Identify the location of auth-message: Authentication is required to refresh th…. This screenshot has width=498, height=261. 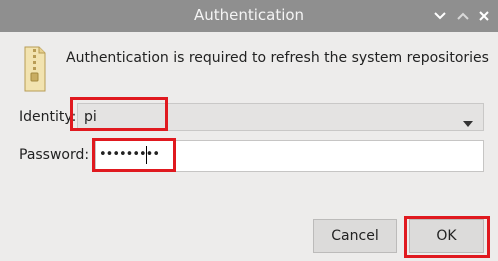
(277, 58).